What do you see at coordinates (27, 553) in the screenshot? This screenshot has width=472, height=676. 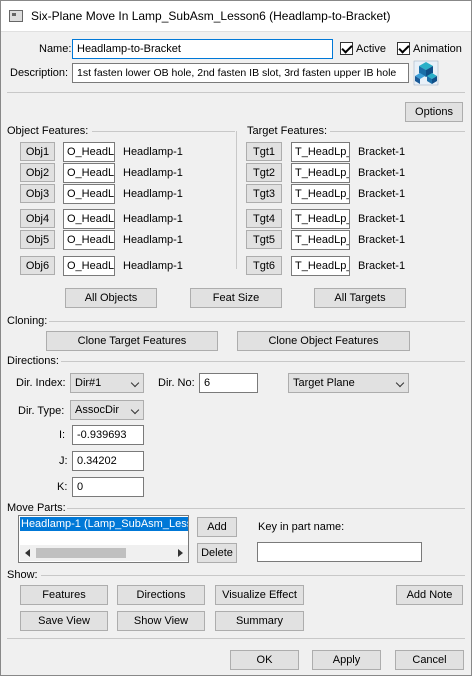 I see `scroll-left-icon` at bounding box center [27, 553].